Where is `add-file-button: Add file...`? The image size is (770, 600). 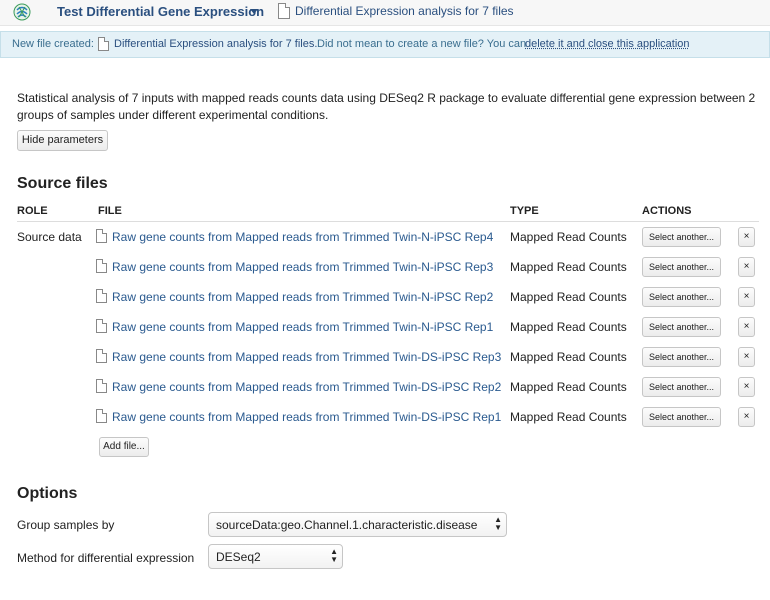 add-file-button: Add file... is located at coordinates (124, 447).